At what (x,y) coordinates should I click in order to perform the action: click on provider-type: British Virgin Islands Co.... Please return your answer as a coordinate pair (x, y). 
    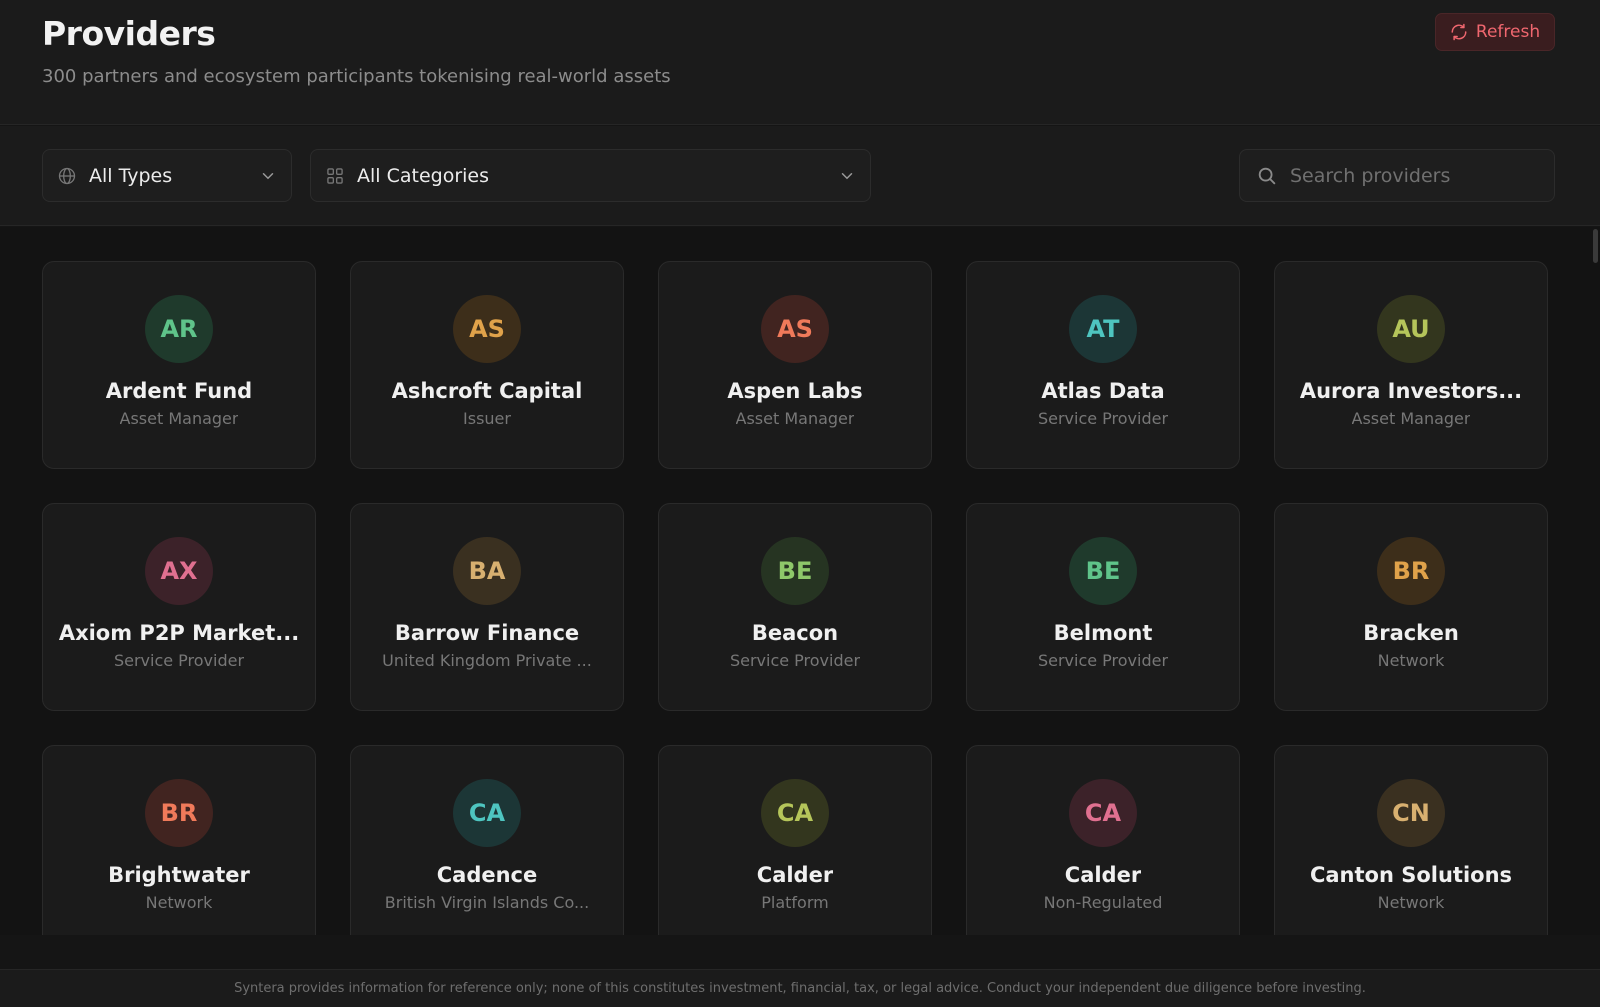
    Looking at the image, I should click on (487, 902).